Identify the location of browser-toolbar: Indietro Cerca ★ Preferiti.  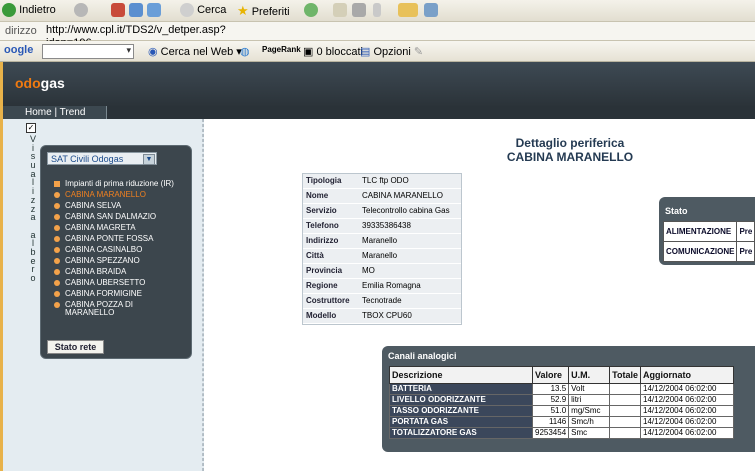
(377, 11).